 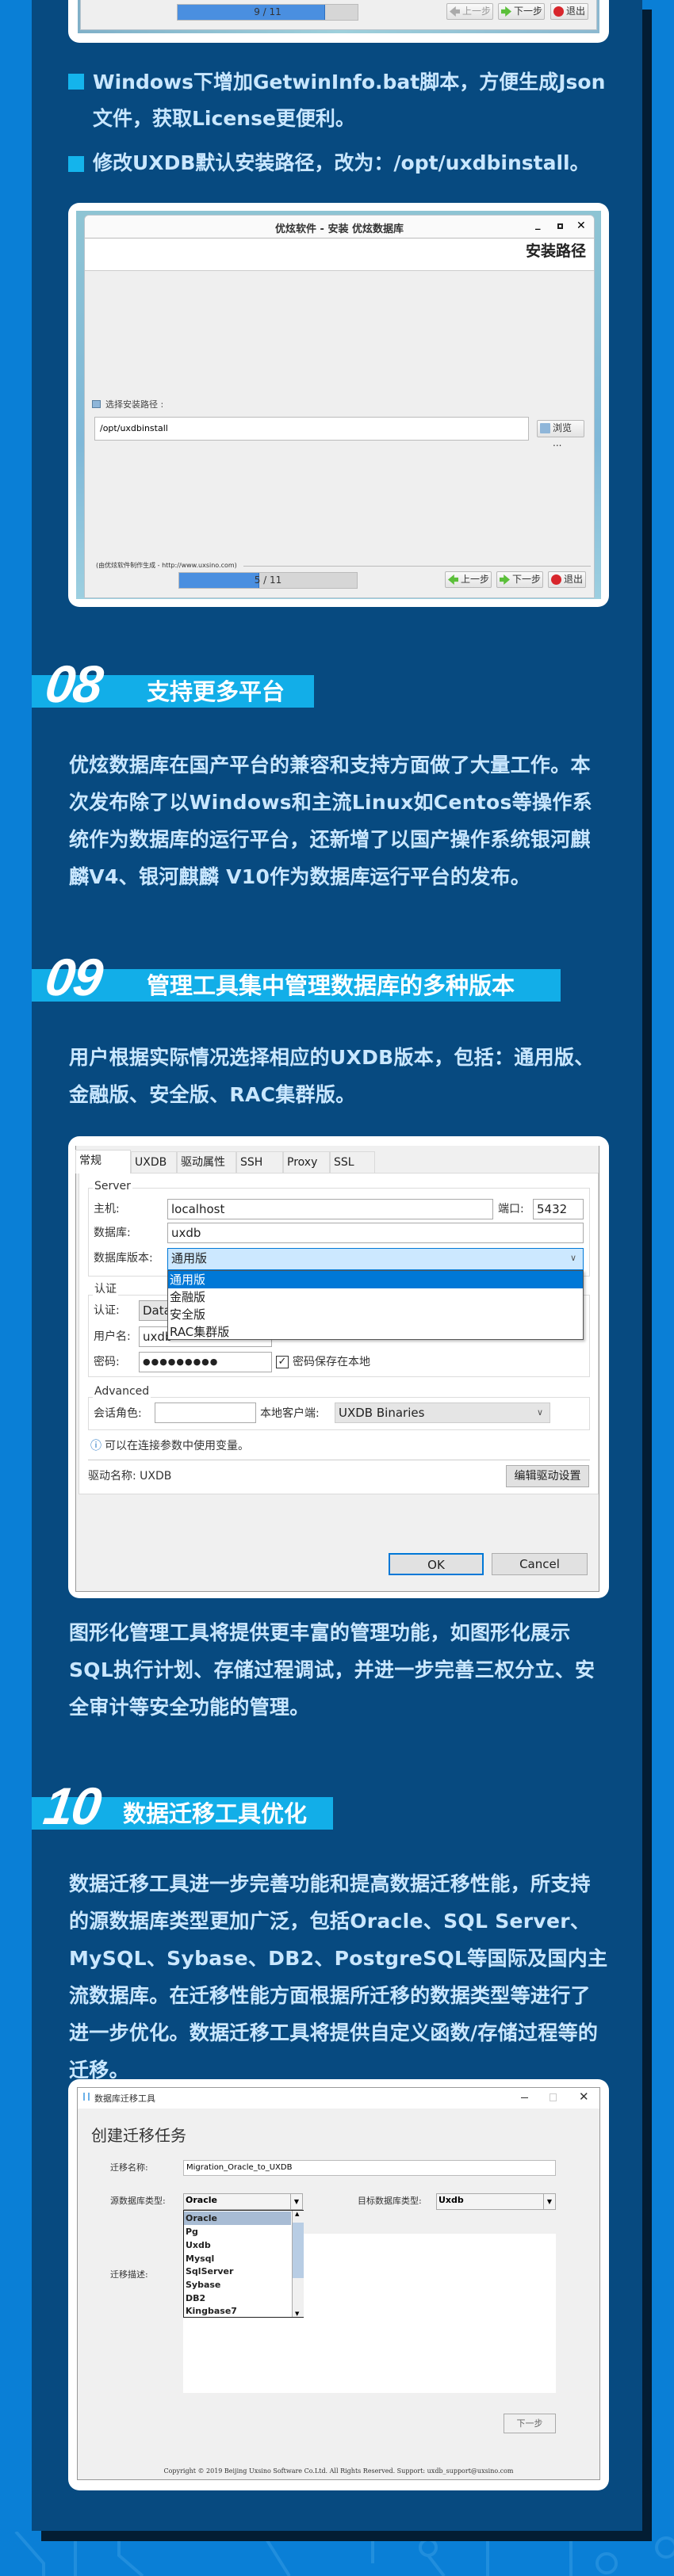 What do you see at coordinates (112, 1233) in the screenshot?
I see `database-label: 数据库:` at bounding box center [112, 1233].